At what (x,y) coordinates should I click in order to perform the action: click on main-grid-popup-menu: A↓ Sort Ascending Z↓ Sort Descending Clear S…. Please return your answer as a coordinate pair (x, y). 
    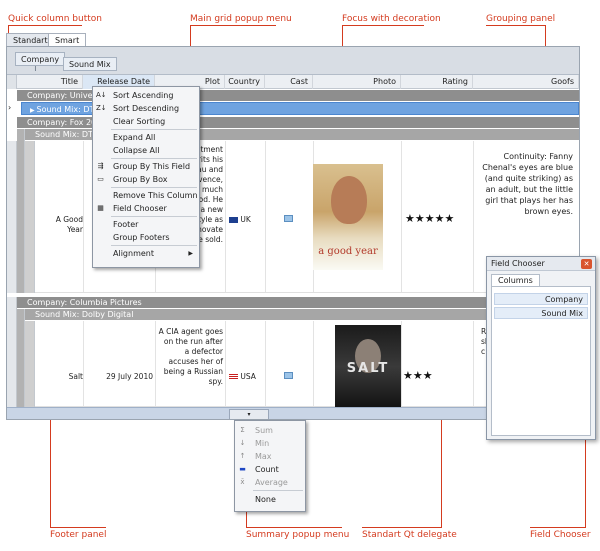
    Looking at the image, I should click on (146, 177).